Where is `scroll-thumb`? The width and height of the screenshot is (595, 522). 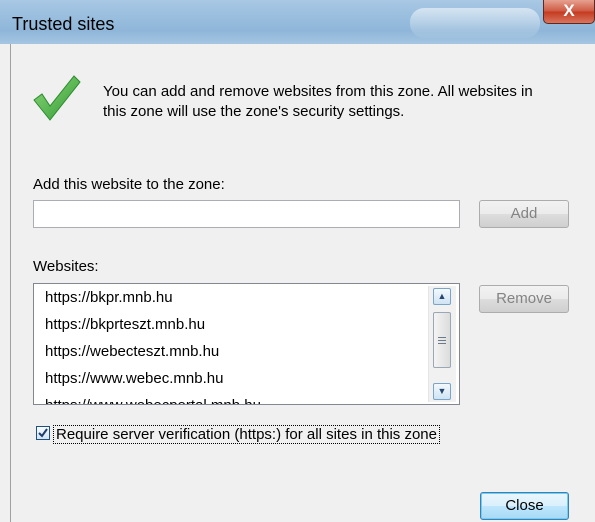
scroll-thumb is located at coordinates (442, 340).